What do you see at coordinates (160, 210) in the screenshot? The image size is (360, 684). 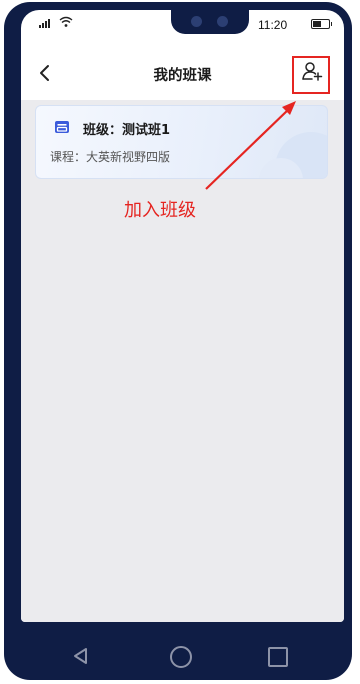 I see `annotation-label: 加入班级` at bounding box center [160, 210].